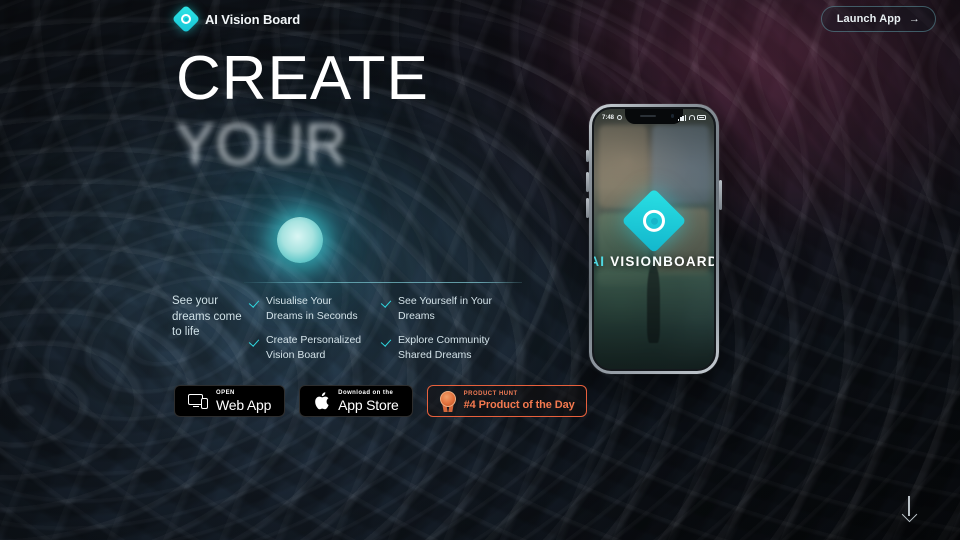 The image size is (960, 540). I want to click on feature-label: Explore Community Shared Dreams, so click(444, 347).